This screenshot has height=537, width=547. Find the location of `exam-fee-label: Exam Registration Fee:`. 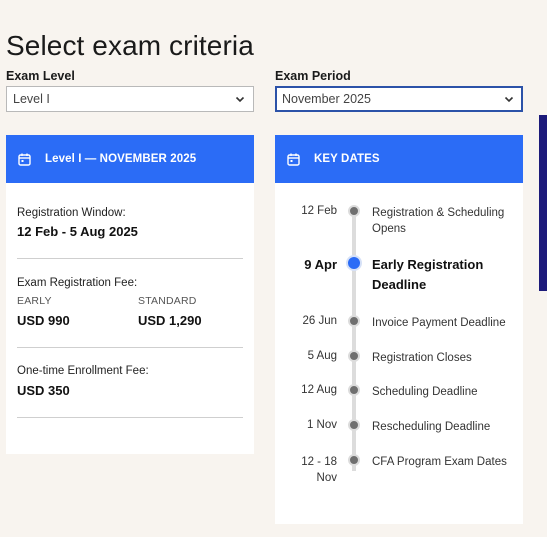

exam-fee-label: Exam Registration Fee: is located at coordinates (77, 283).